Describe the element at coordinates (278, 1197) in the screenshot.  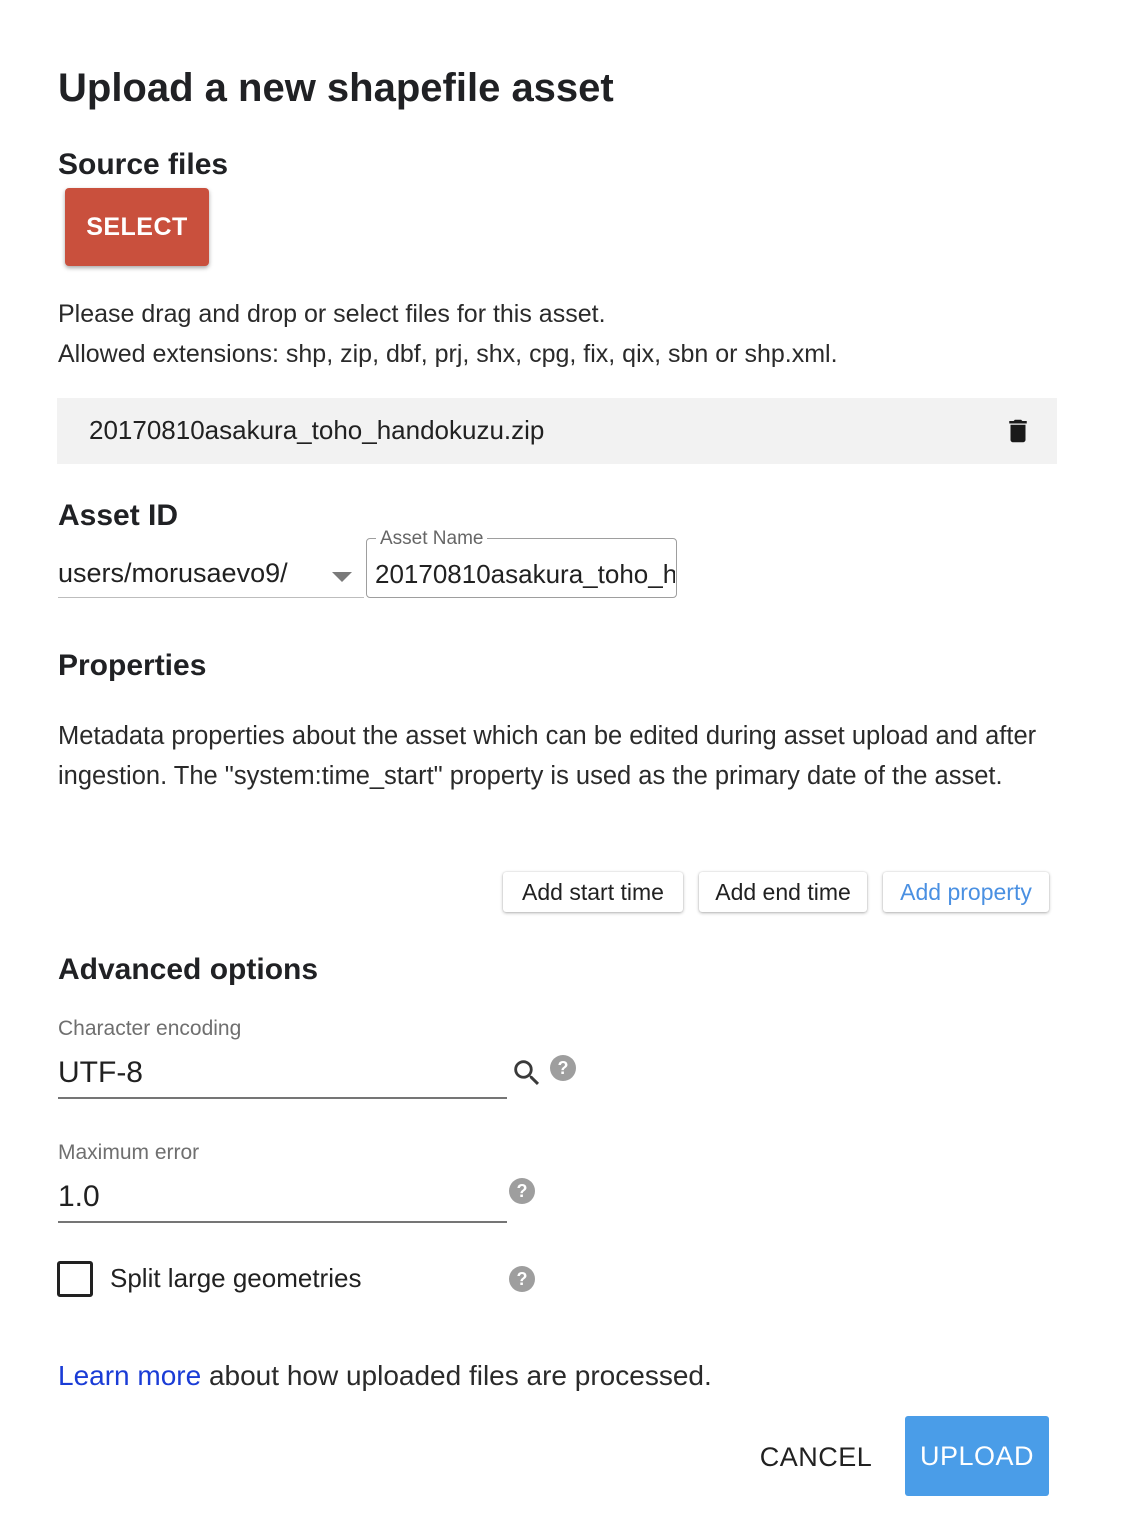
I see `maximum-error-input` at that location.